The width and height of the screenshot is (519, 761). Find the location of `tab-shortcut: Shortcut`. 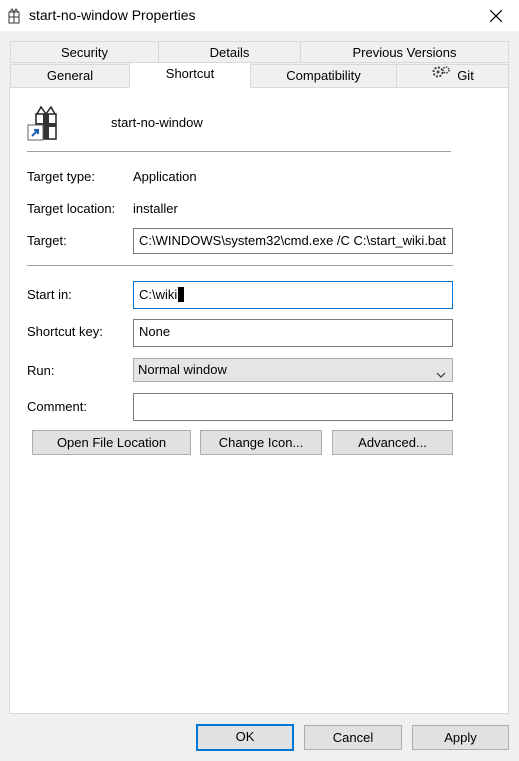

tab-shortcut: Shortcut is located at coordinates (190, 75).